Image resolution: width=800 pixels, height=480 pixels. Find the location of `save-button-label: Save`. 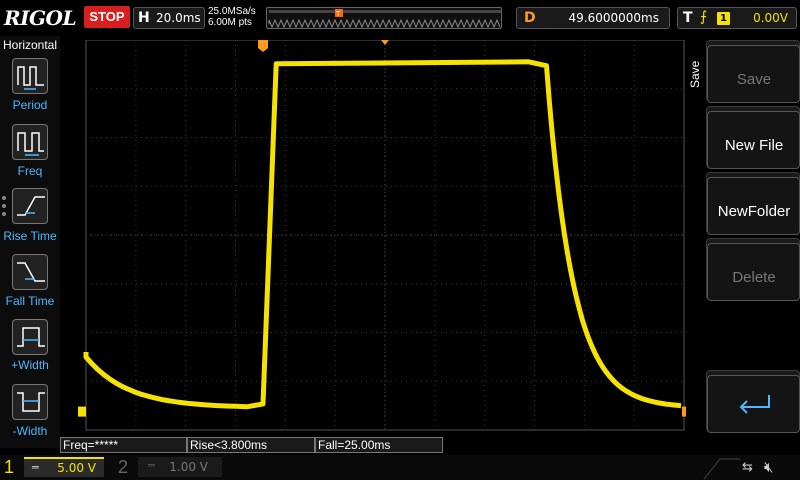

save-button-label: Save is located at coordinates (754, 79).